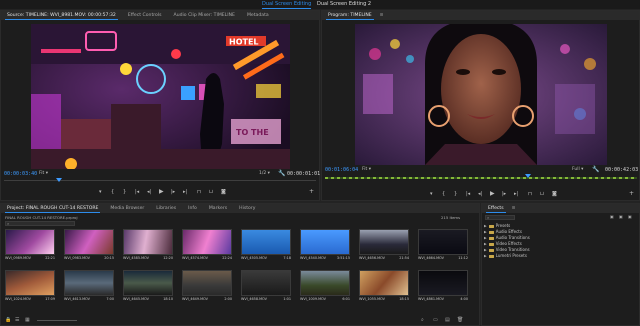 This screenshot has height=326, width=640. I want to click on accelerated-effects-icon: ▣, so click(612, 216).